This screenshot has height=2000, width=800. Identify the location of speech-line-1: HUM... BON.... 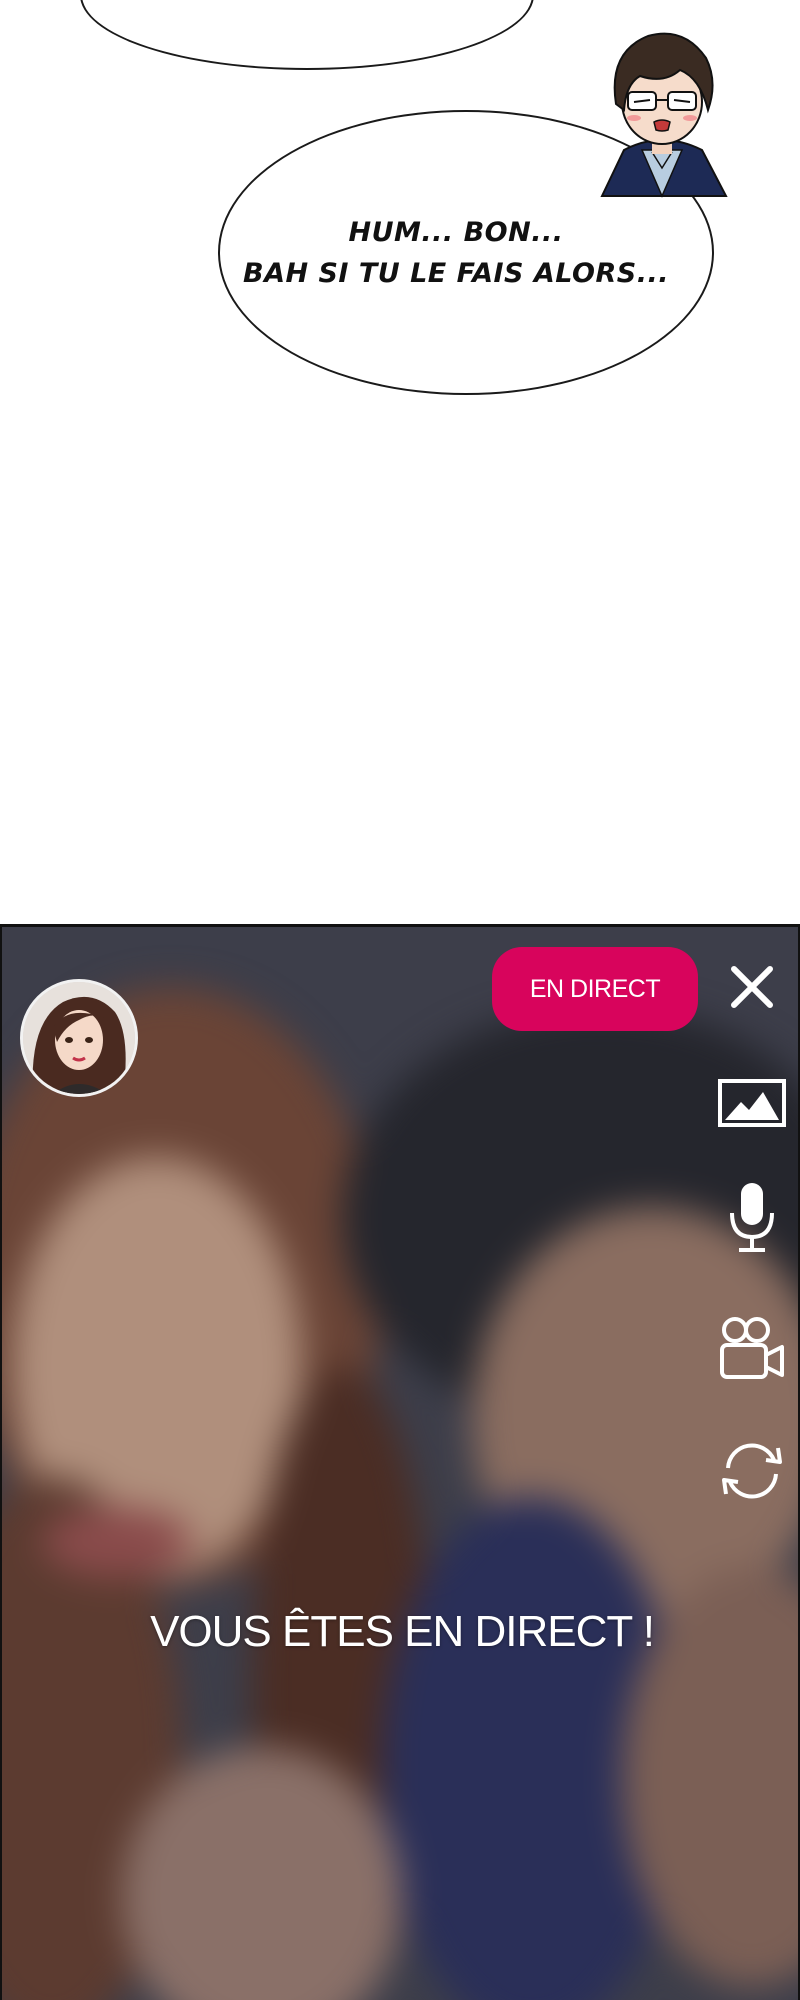
(456, 232).